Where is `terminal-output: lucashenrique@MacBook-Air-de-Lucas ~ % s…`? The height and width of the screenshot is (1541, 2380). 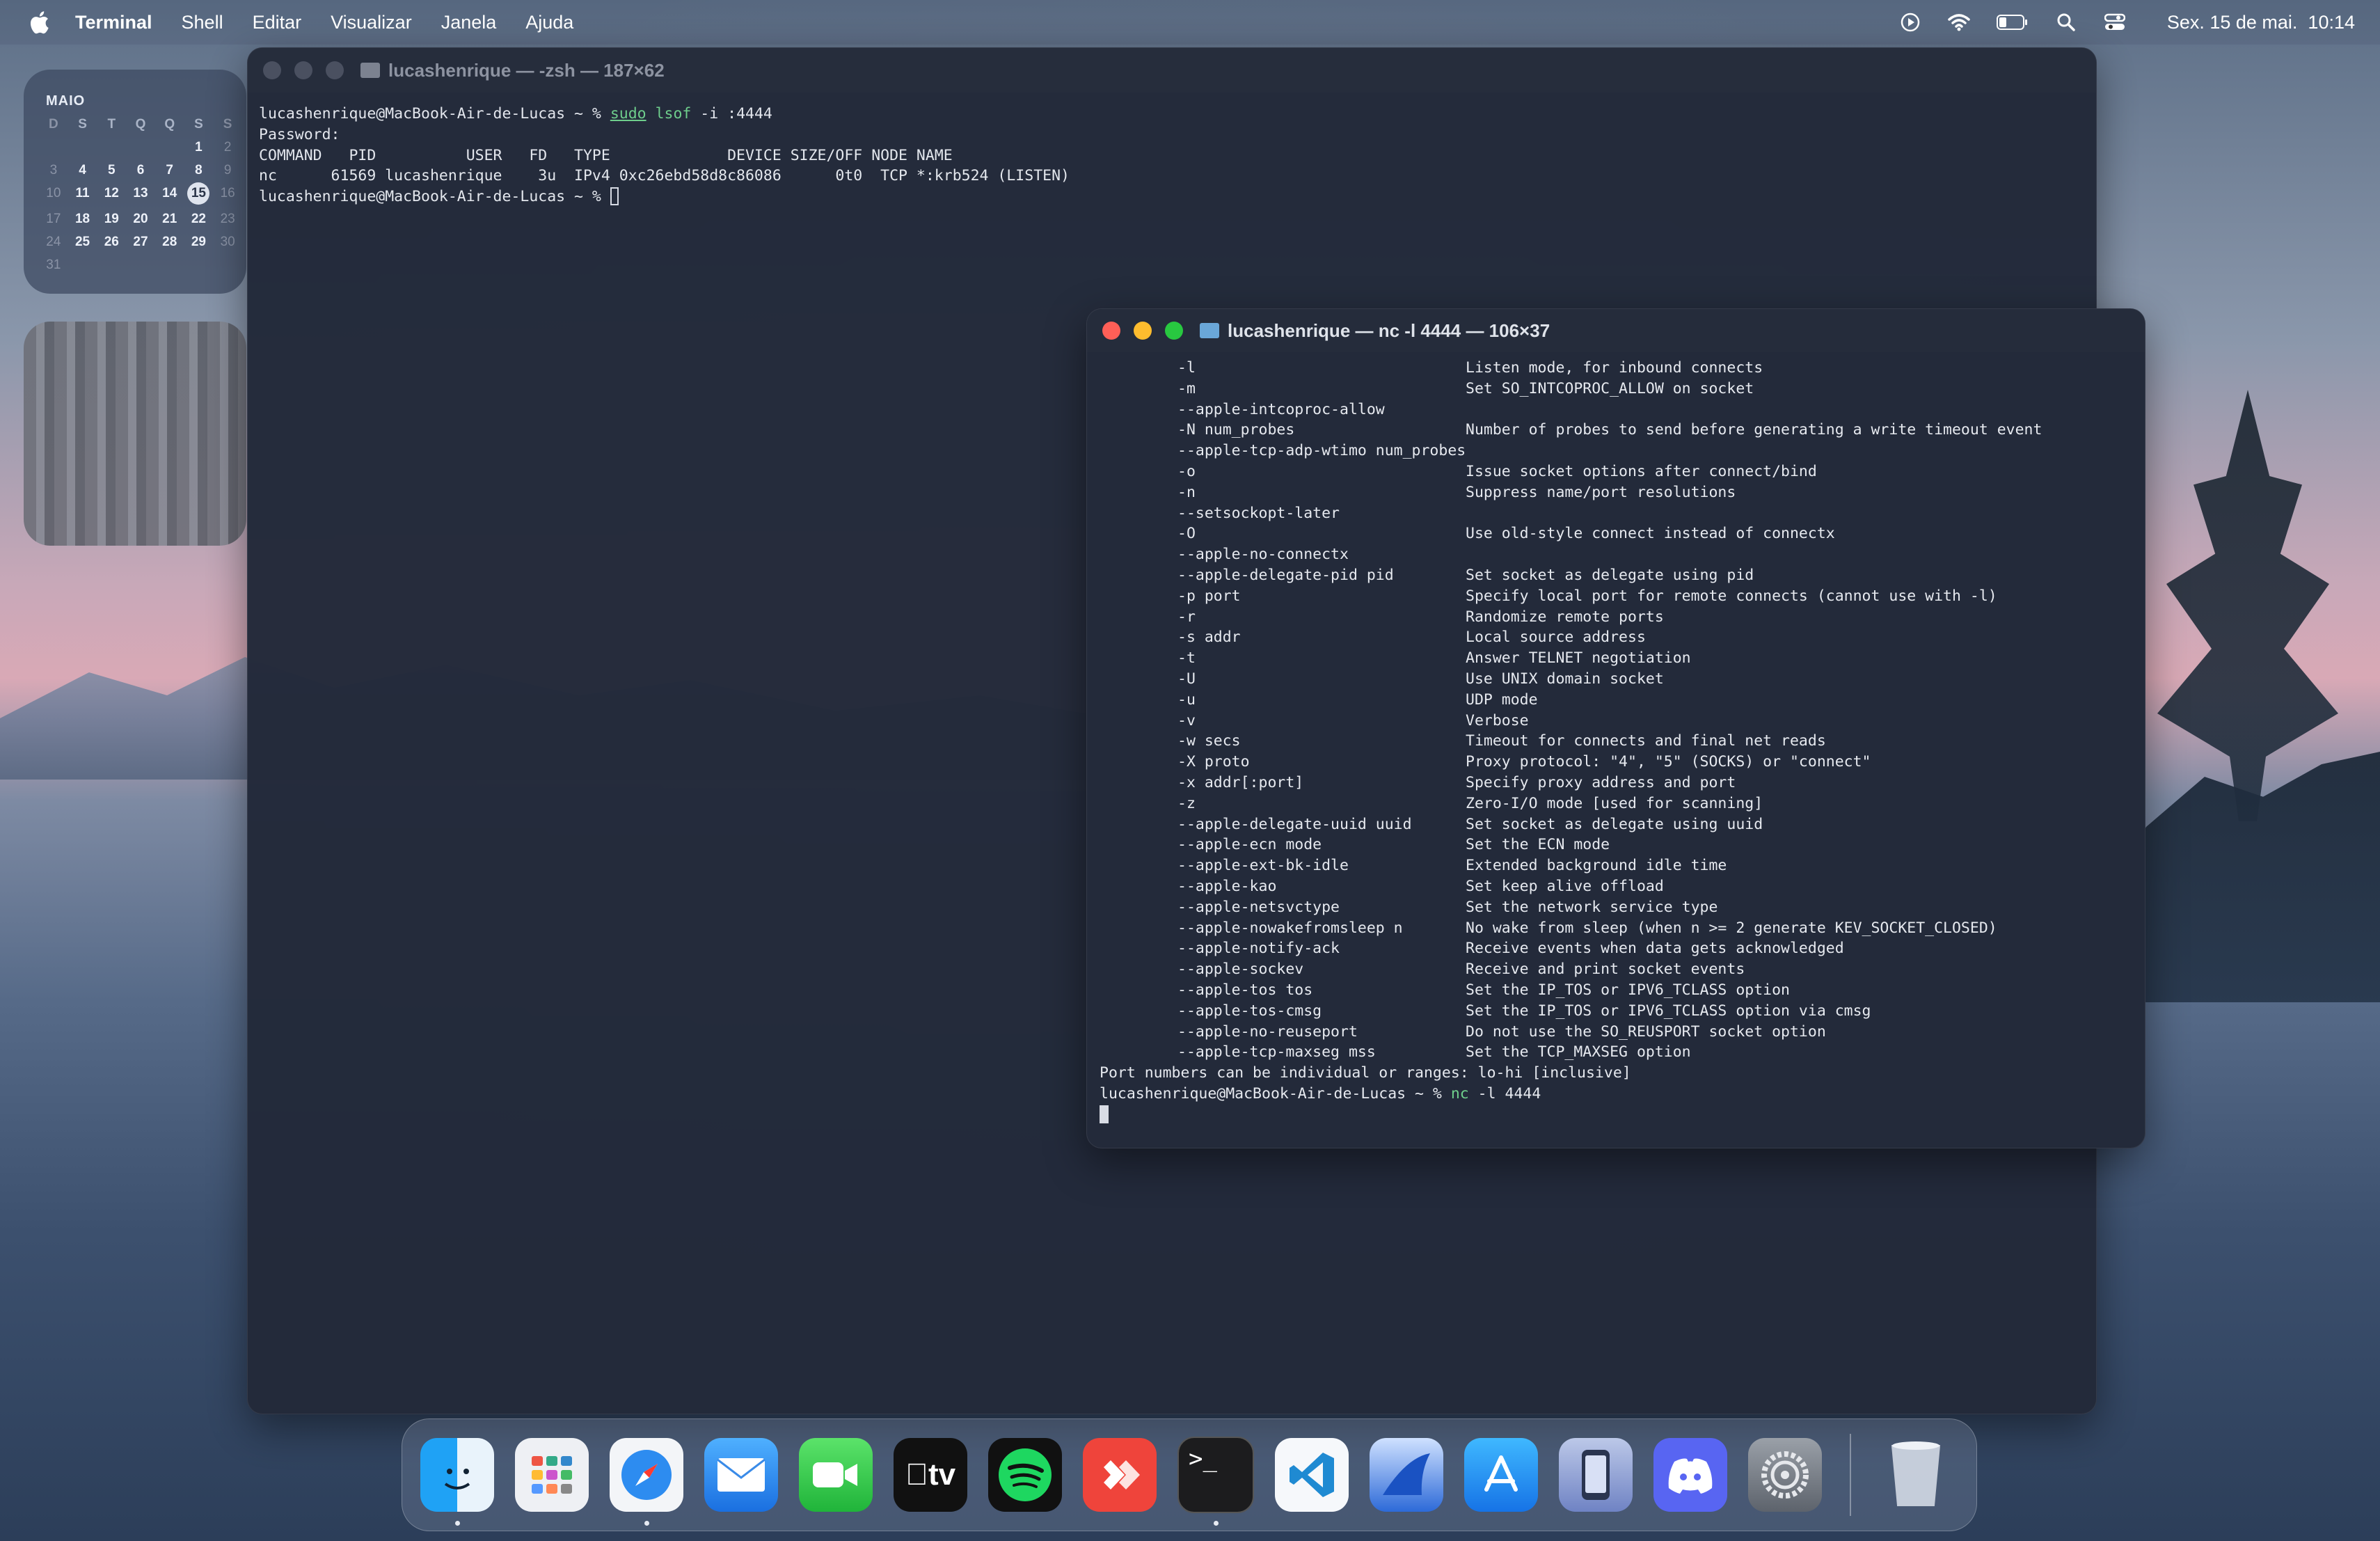 terminal-output: lucashenrique@MacBook-Air-de-Lucas ~ % s… is located at coordinates (1172, 150).